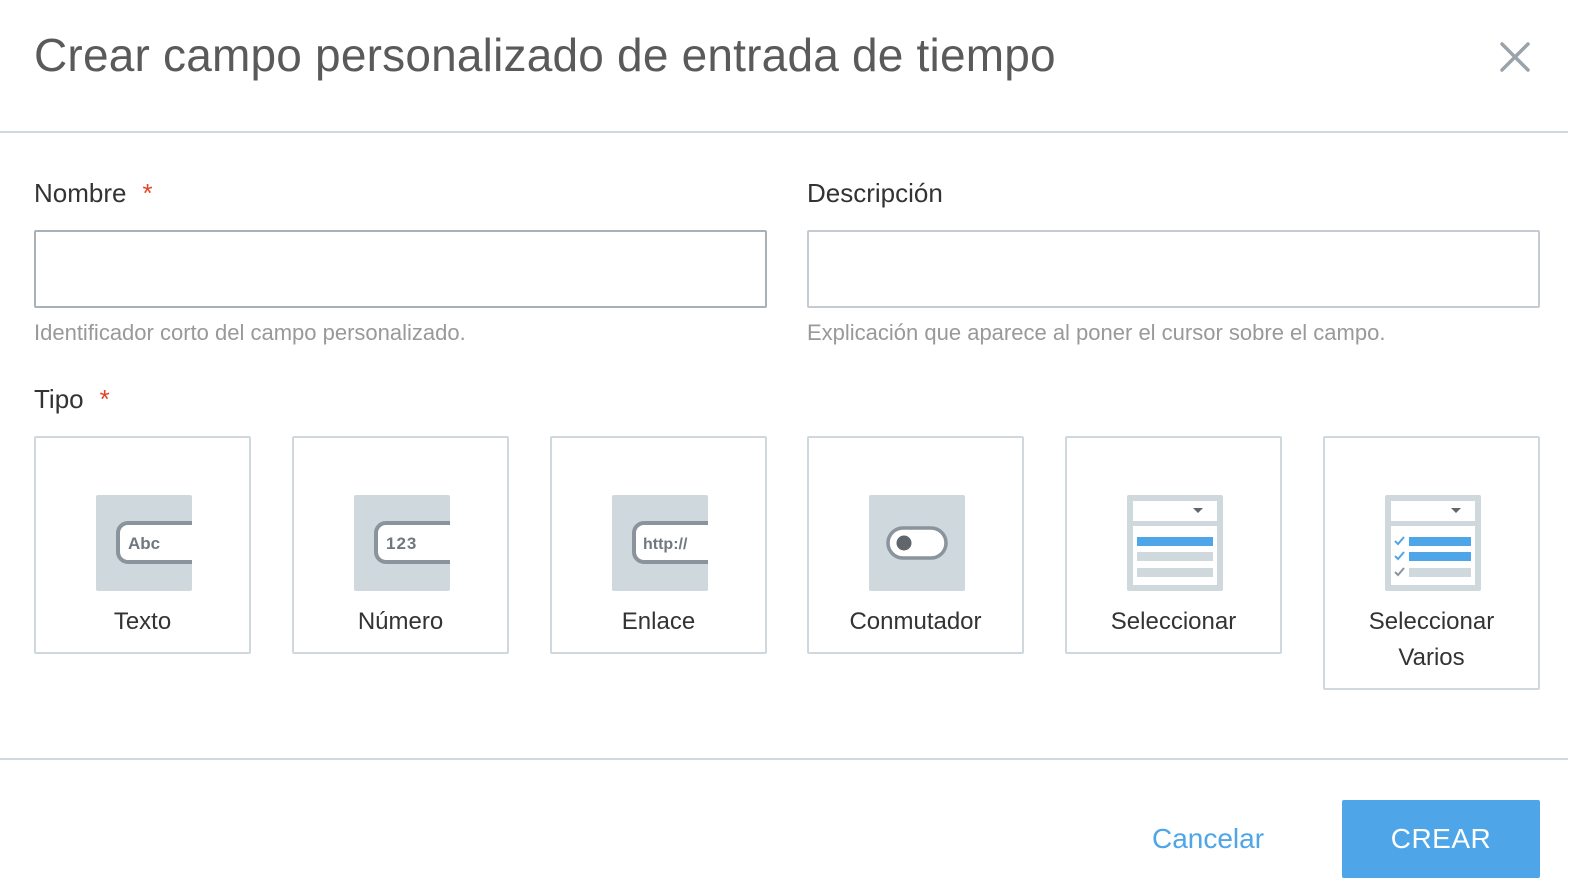 This screenshot has height=896, width=1578. I want to click on type-option-toggle: Conmutador, so click(915, 545).